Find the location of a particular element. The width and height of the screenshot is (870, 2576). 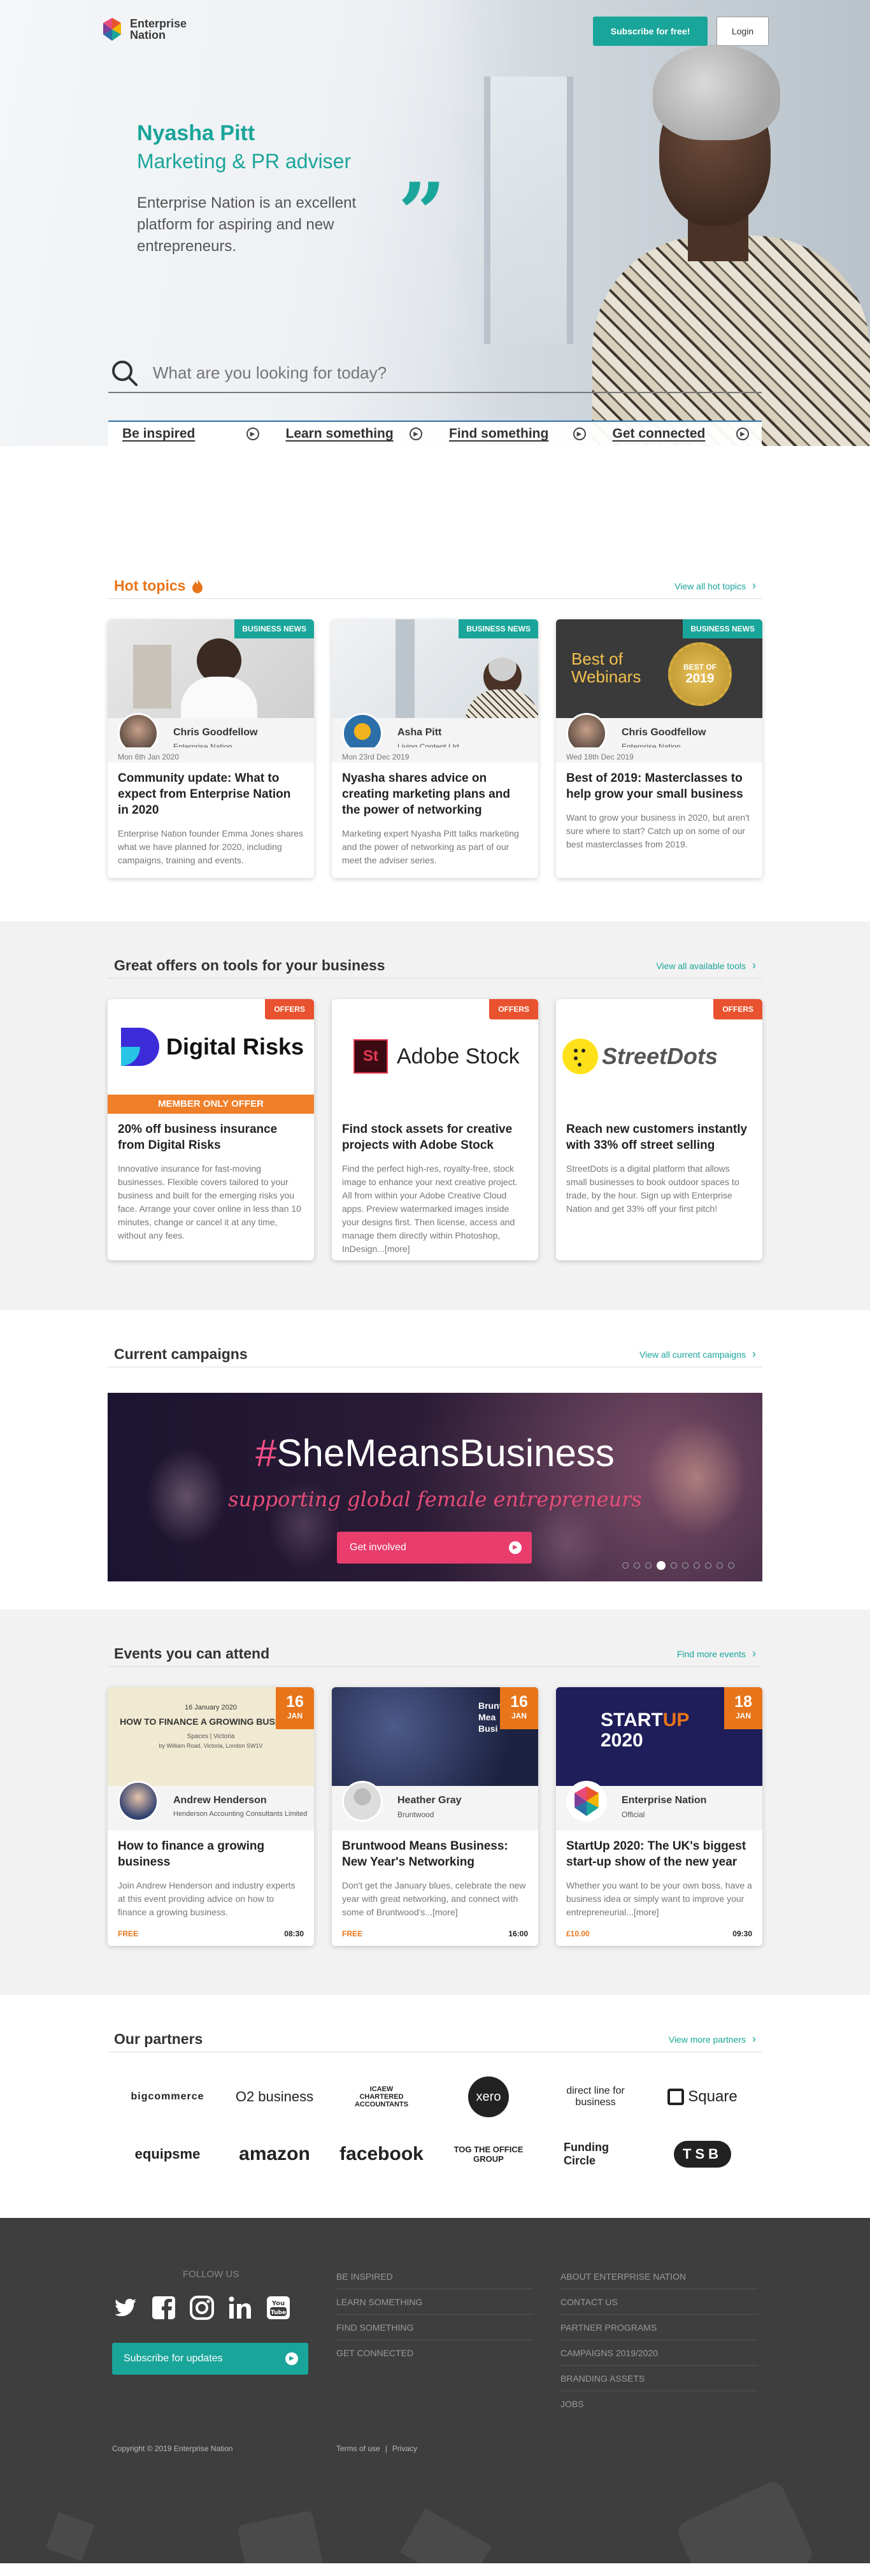

nav-get-connected: Get connected ▶ is located at coordinates (681, 434).